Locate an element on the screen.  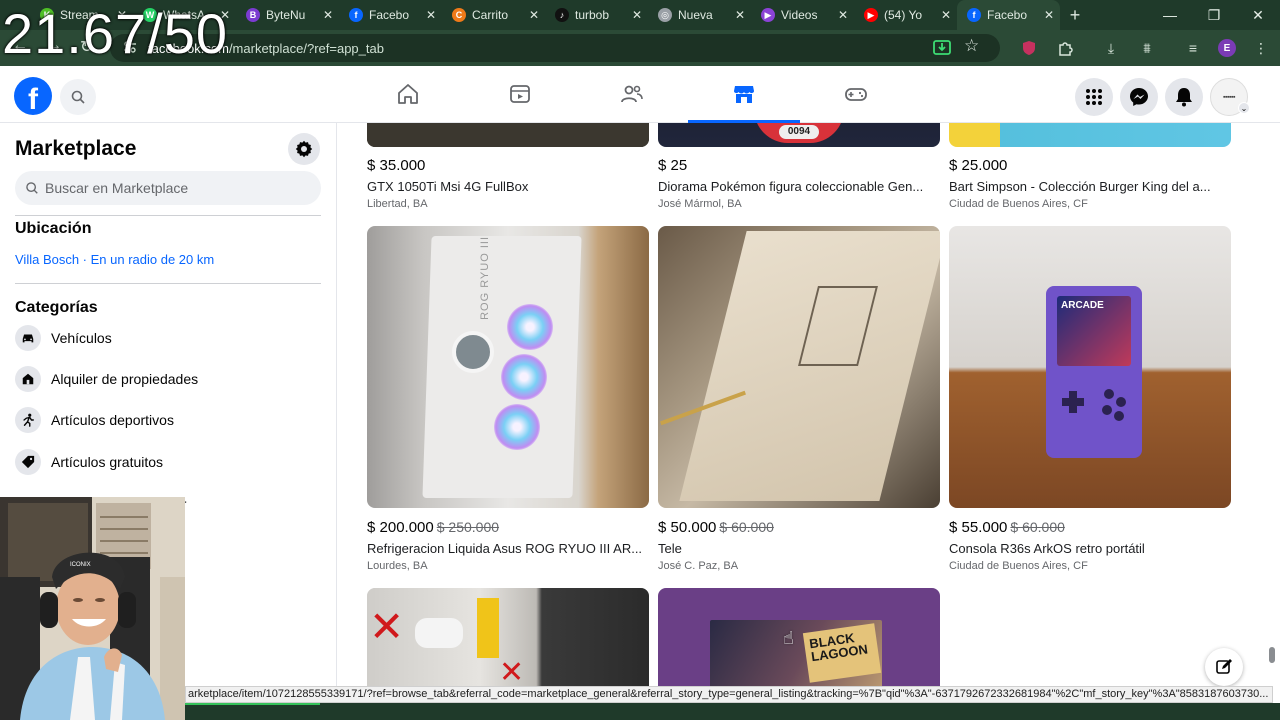
tab-title: ByteNu is located at coordinates (286, 15).